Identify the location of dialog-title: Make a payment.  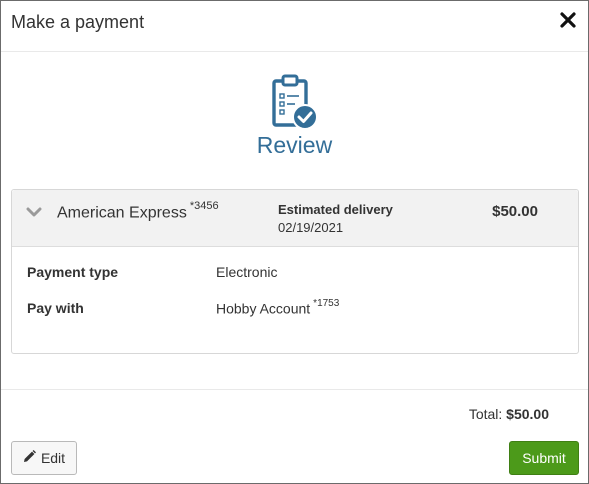
(78, 22).